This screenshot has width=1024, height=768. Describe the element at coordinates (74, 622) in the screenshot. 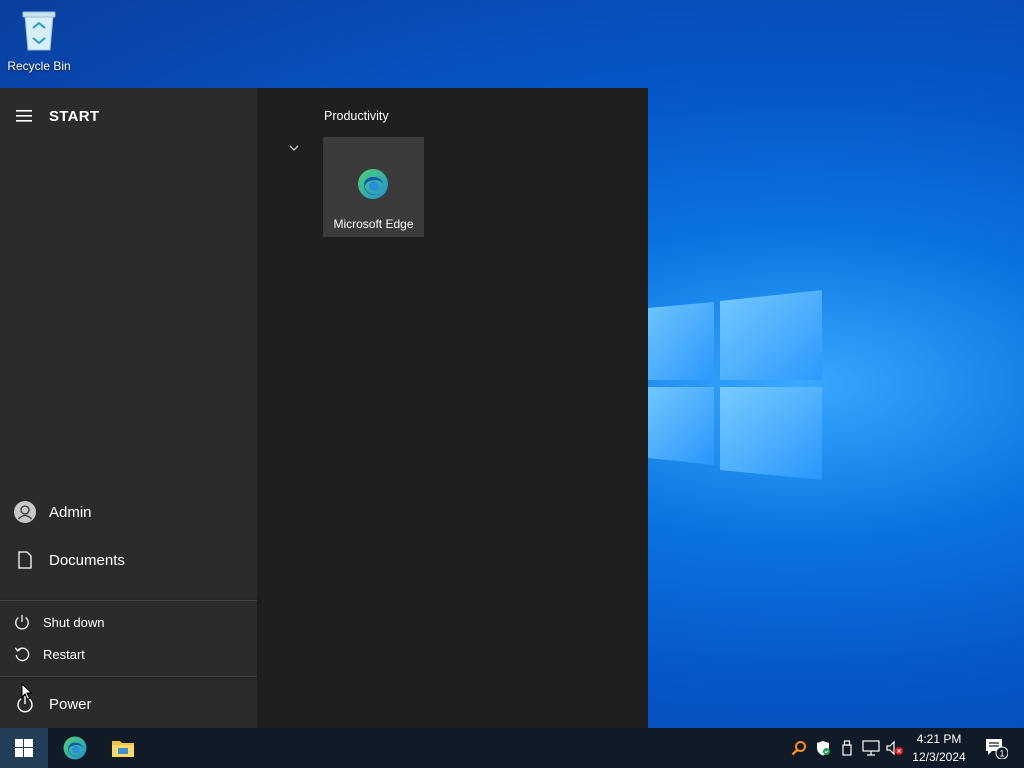

I see `menu-item-label: Shut down` at that location.